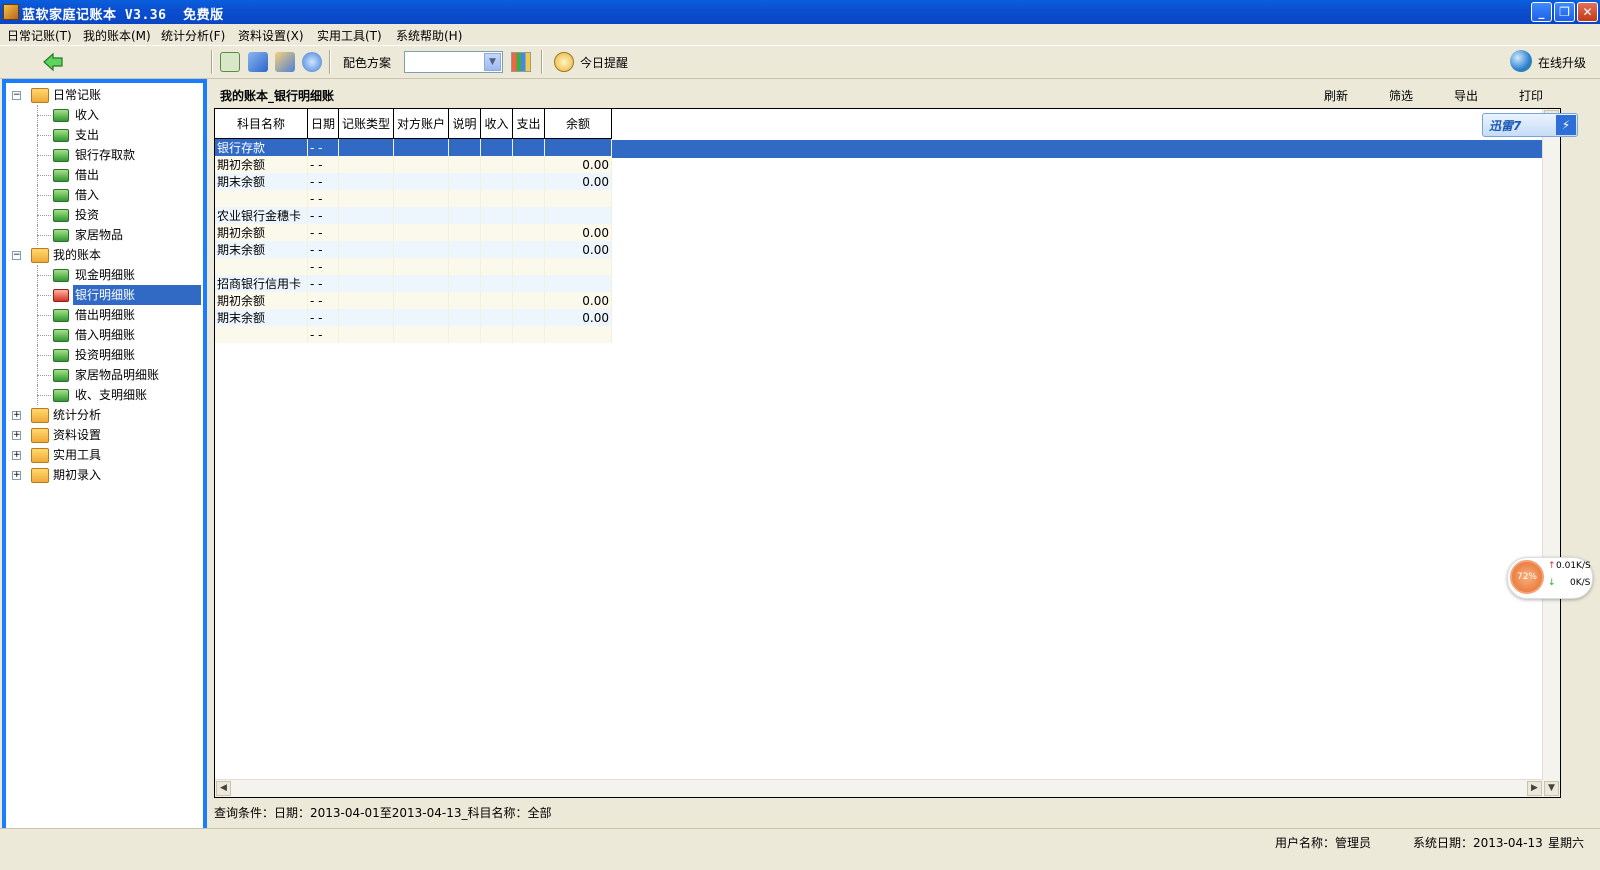 The height and width of the screenshot is (870, 1600). I want to click on tree-item-borrow: 借入, so click(103, 195).